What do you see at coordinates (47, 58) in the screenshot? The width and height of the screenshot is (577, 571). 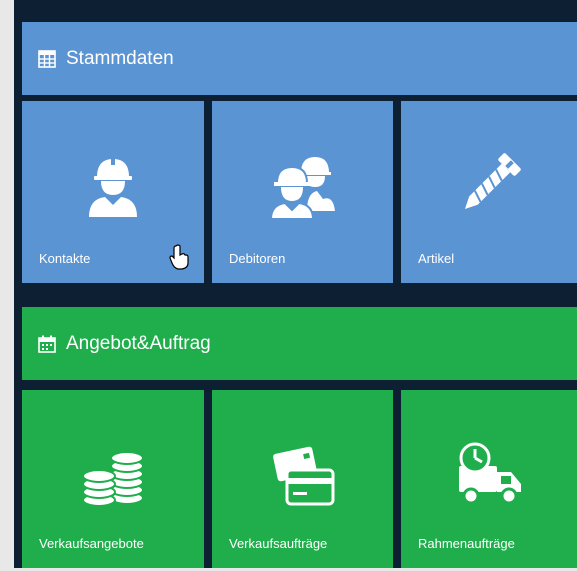 I see `table-grid-icon` at bounding box center [47, 58].